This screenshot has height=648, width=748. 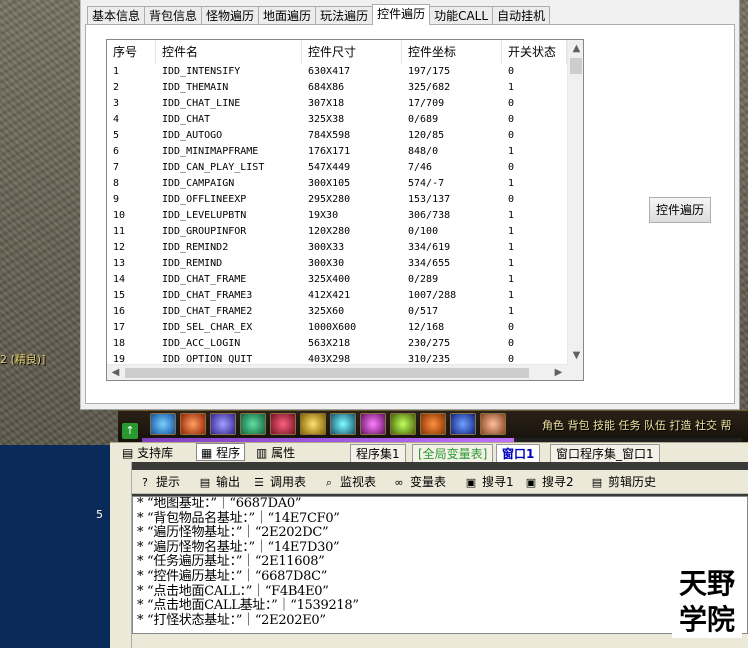 What do you see at coordinates (575, 202) in the screenshot?
I see `vertical-scrollbar: ▲ ▼` at bounding box center [575, 202].